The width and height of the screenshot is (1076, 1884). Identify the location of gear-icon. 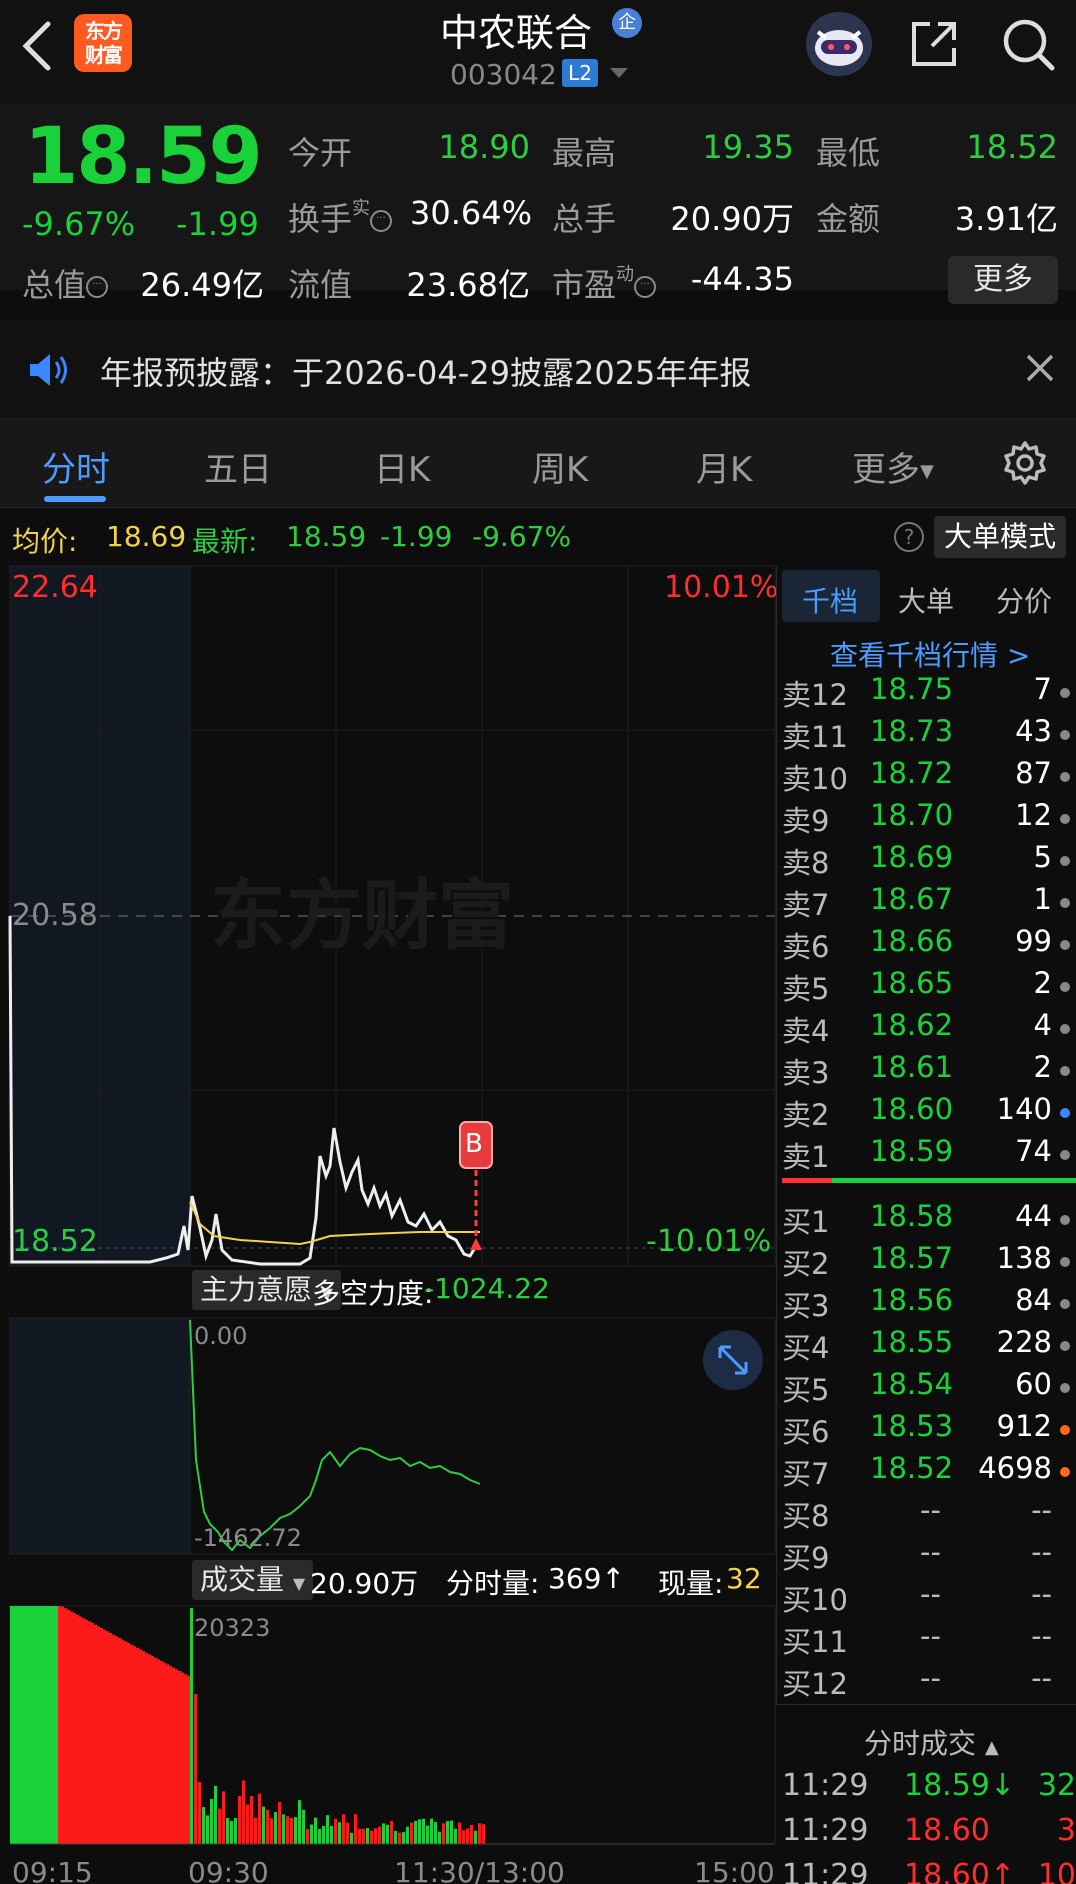
(1025, 463).